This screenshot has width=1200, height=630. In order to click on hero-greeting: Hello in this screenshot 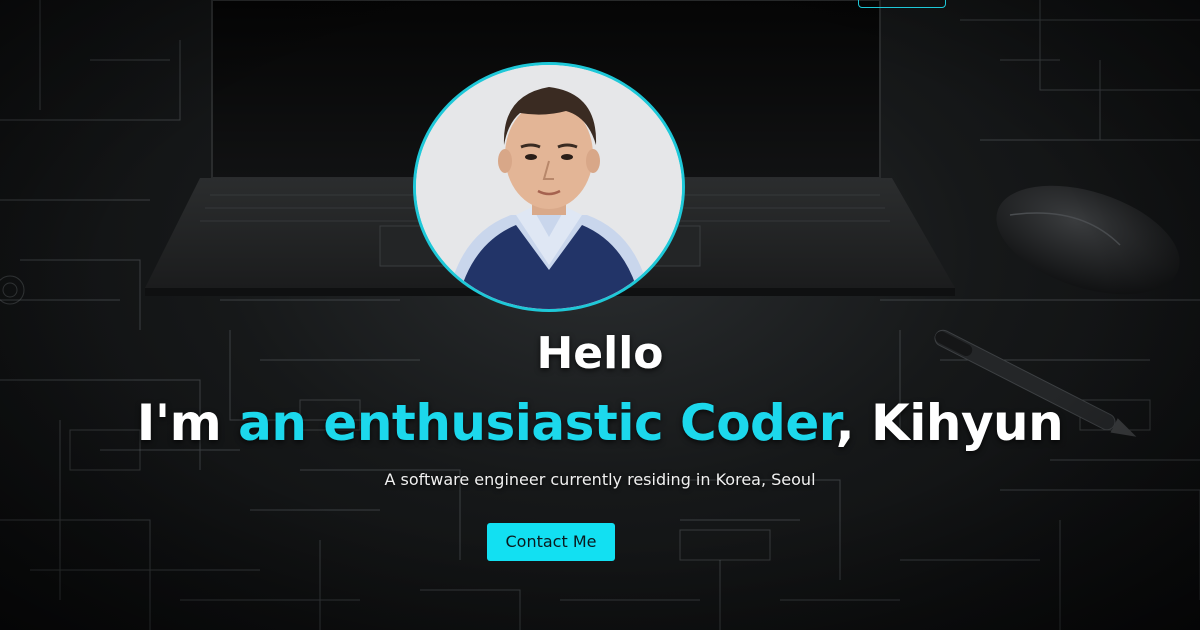, I will do `click(600, 353)`.